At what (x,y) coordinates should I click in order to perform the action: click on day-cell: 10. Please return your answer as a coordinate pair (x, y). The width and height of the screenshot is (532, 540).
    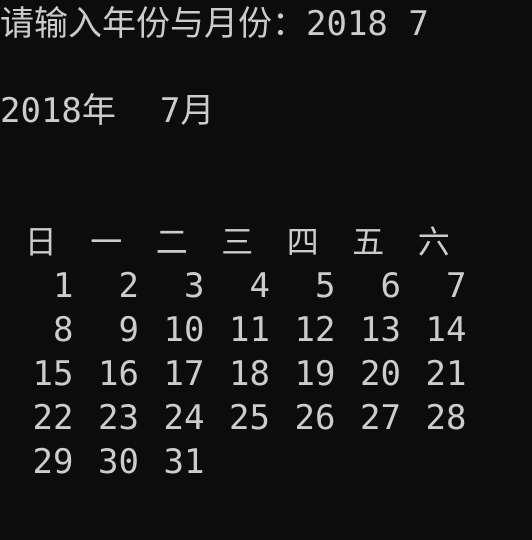
    Looking at the image, I should click on (184, 330).